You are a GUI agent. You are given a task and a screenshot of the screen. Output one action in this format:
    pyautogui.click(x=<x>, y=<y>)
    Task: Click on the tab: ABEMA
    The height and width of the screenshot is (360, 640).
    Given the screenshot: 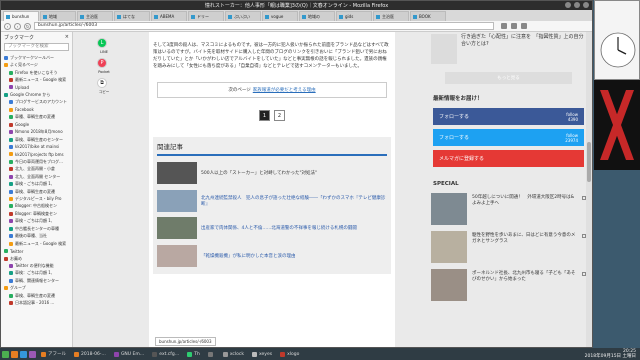 What is the action you would take?
    pyautogui.click(x=169, y=16)
    